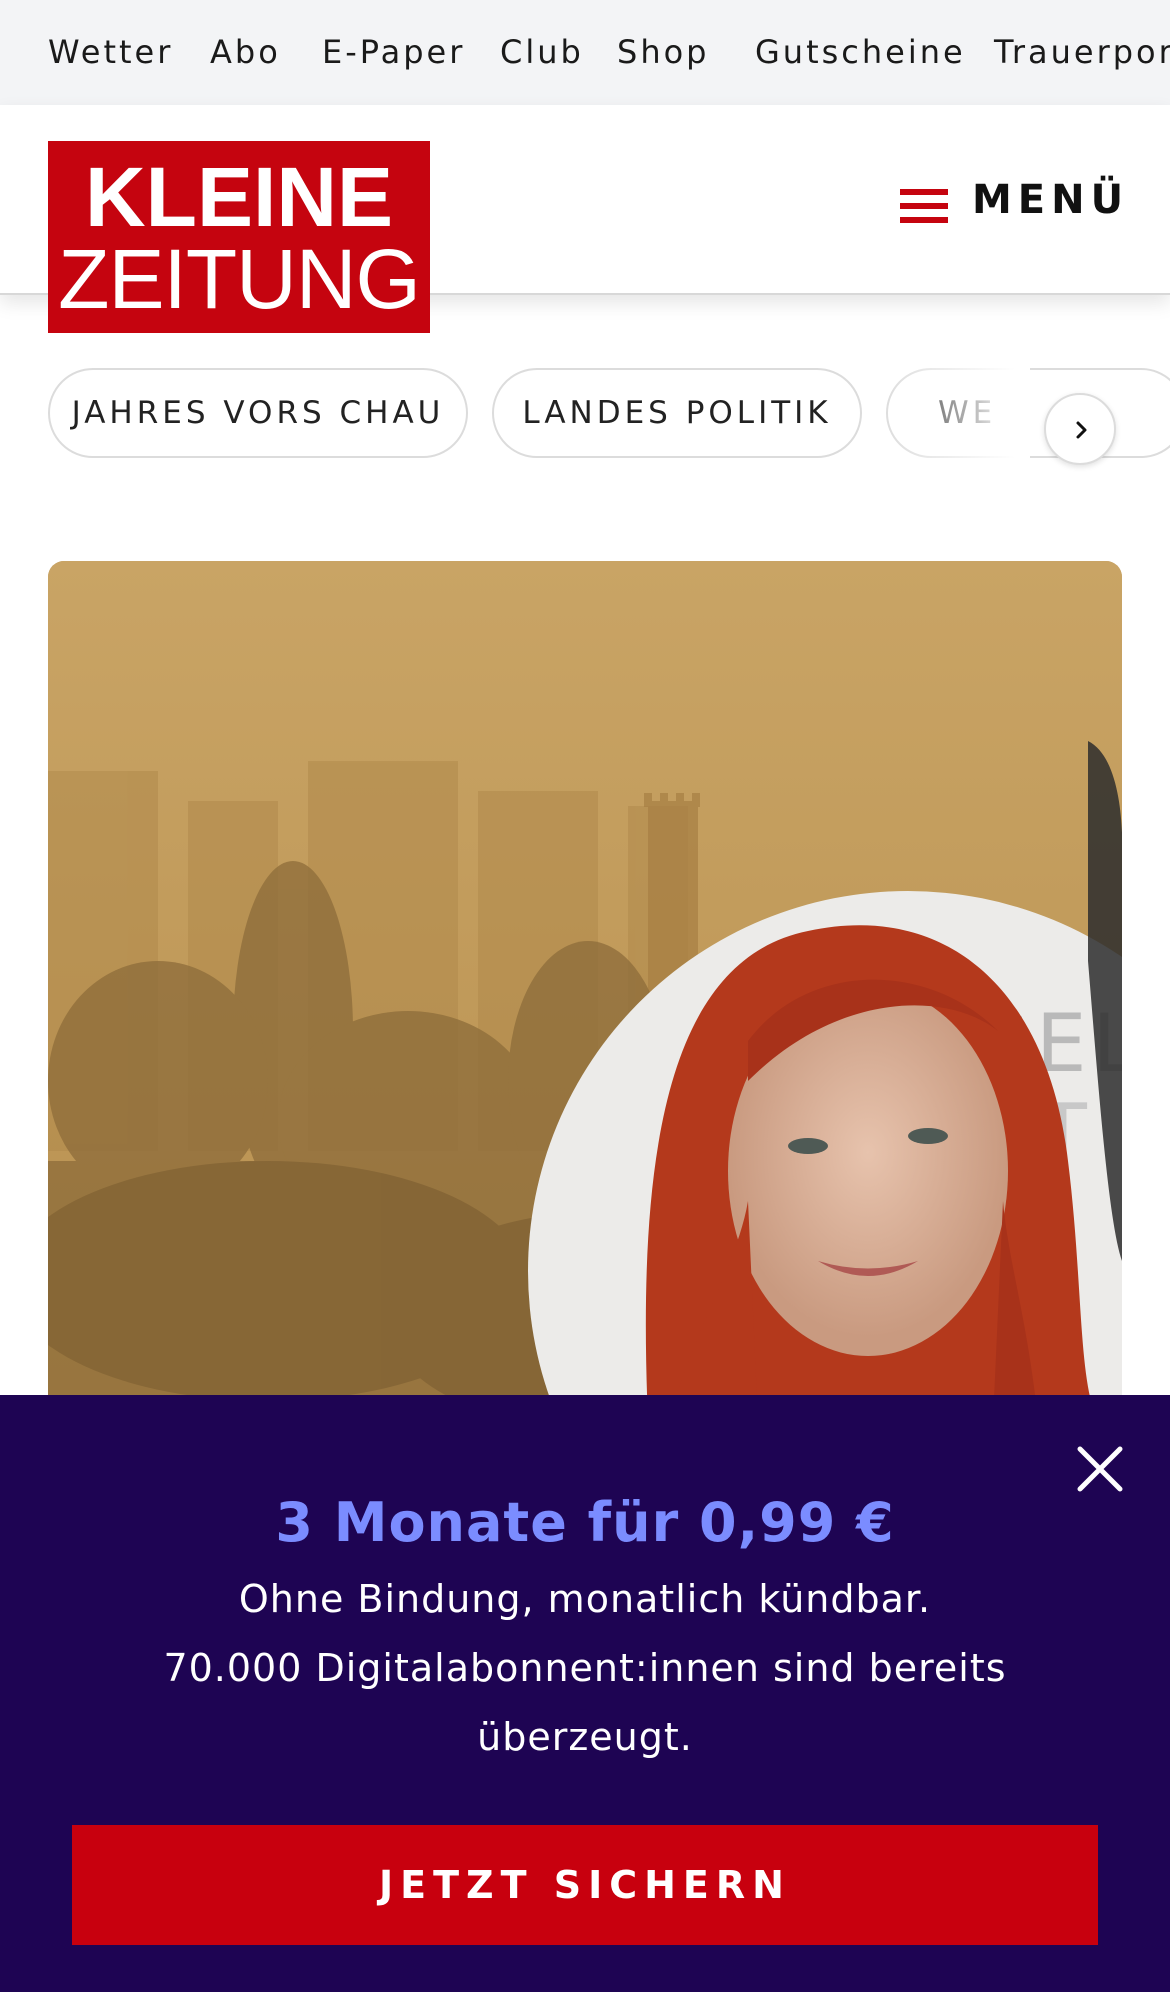 The image size is (1170, 1992). I want to click on site-header: KLEINE ZEITUNG MENÜ, so click(585, 219).